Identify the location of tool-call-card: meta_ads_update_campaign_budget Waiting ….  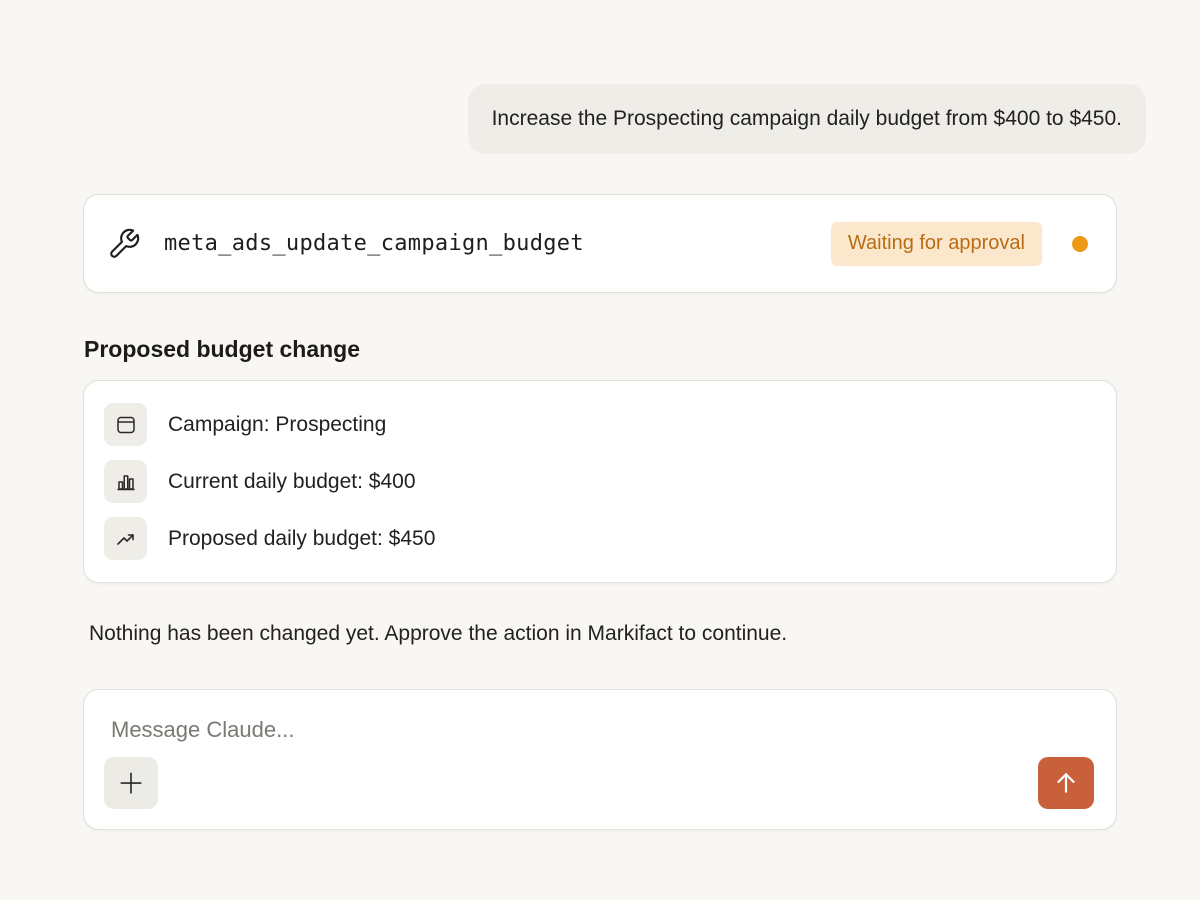
(600, 243).